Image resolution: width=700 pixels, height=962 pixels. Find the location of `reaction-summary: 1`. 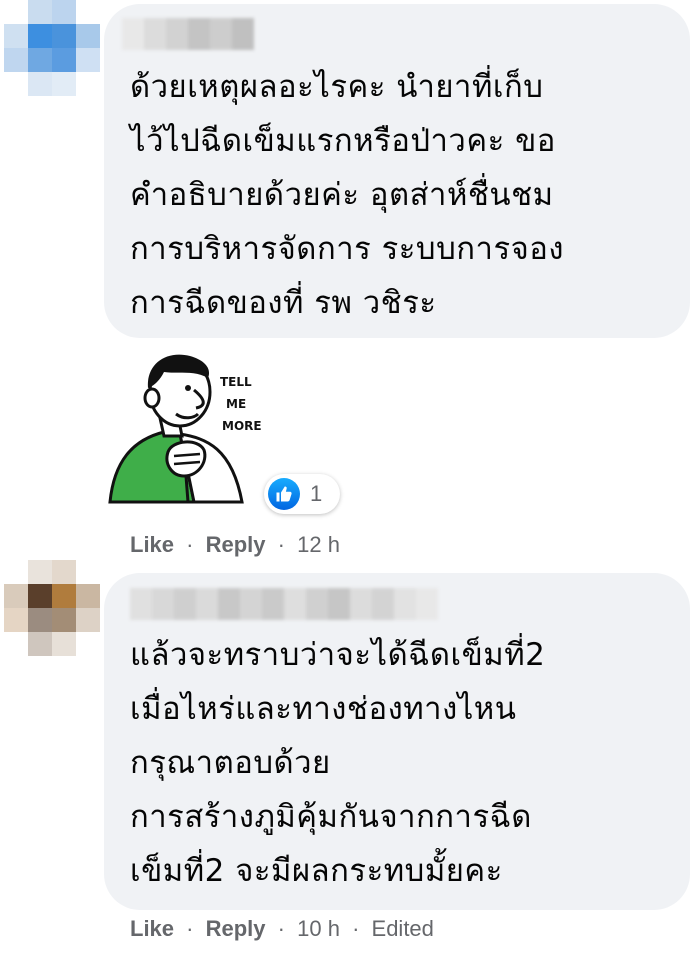

reaction-summary: 1 is located at coordinates (302, 494).